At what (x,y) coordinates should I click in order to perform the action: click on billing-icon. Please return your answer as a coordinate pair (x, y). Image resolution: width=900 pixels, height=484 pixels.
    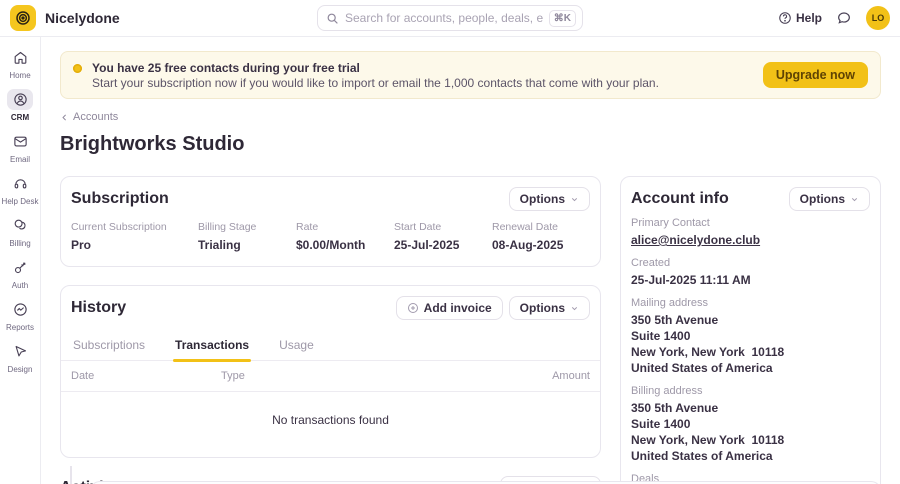
    Looking at the image, I should click on (20, 225).